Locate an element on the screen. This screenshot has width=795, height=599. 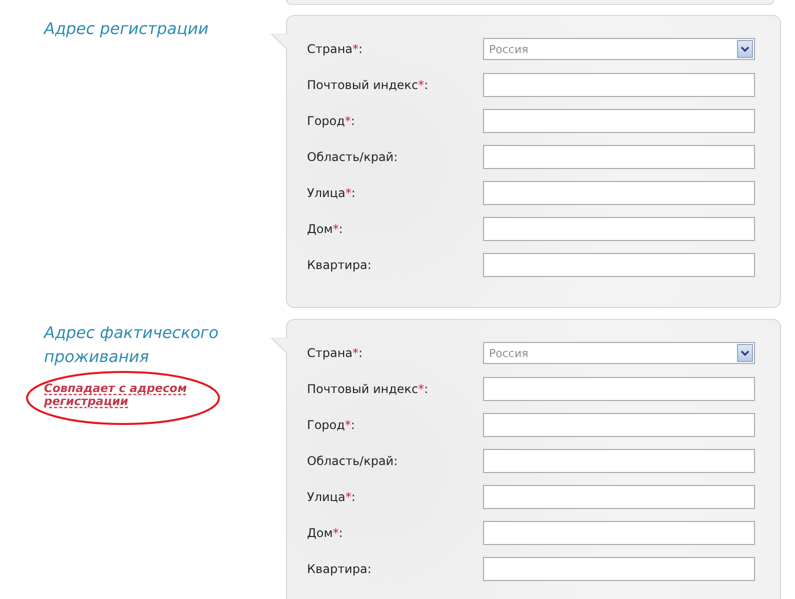
section-title: Адрес регистрации is located at coordinates (127, 29).